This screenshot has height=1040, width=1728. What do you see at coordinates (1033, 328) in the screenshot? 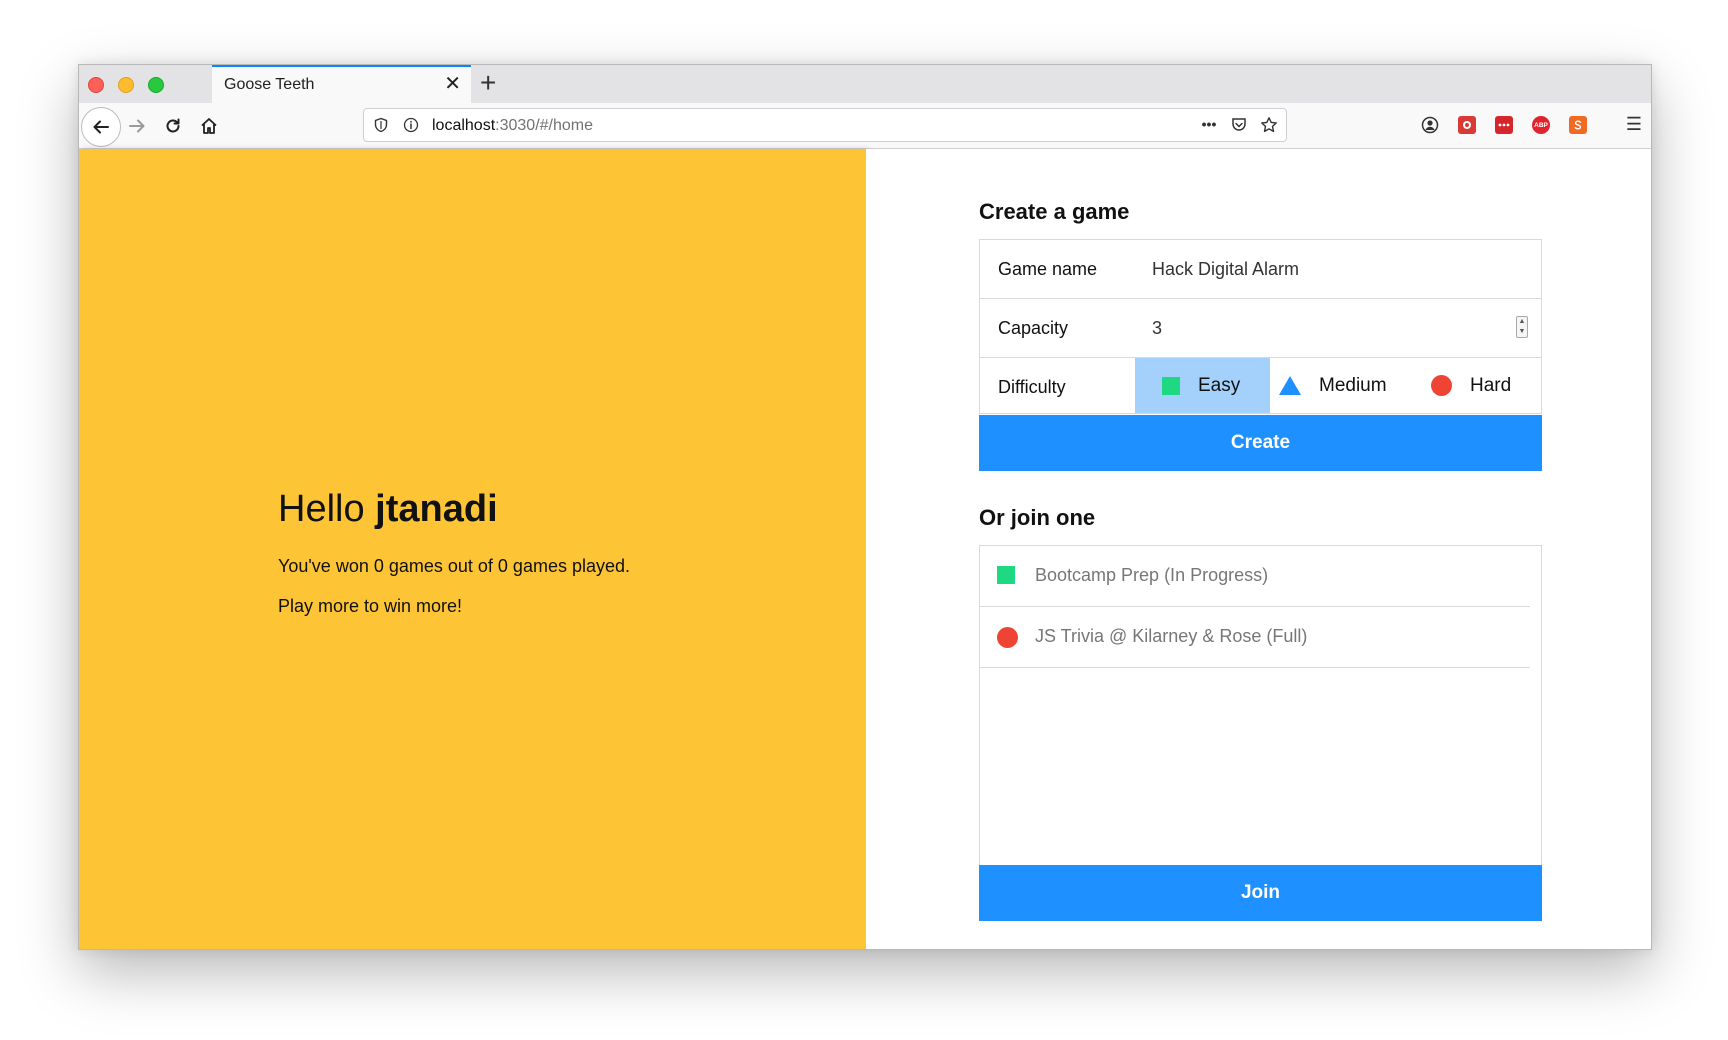
I see `capacity-label: Capacity` at bounding box center [1033, 328].